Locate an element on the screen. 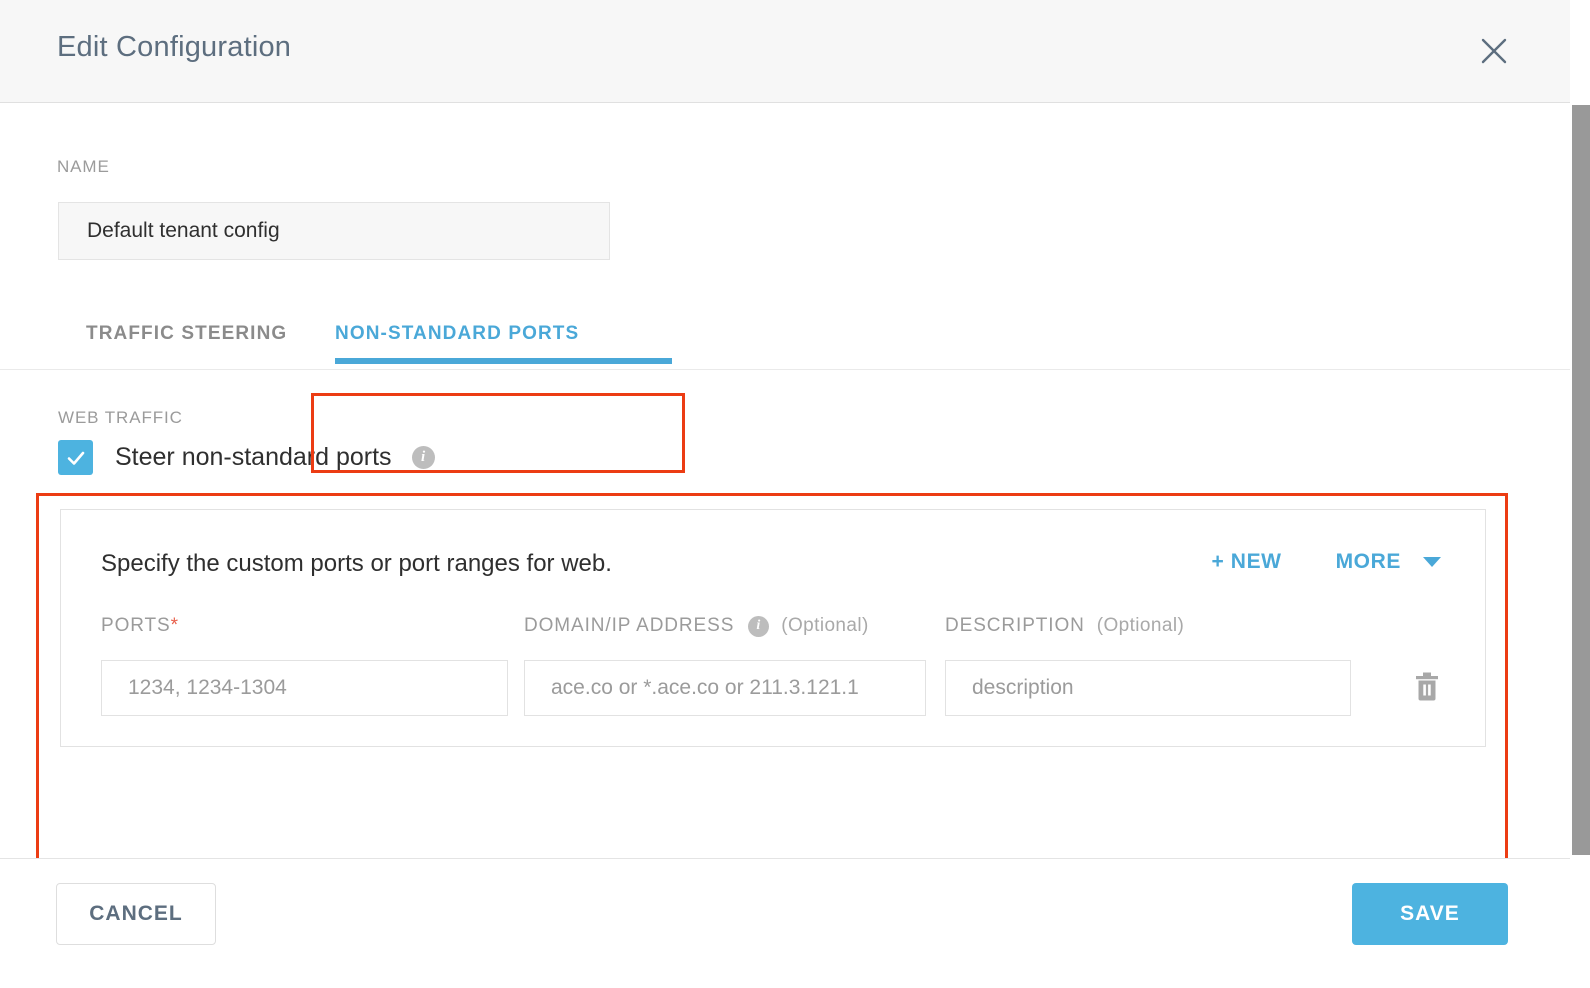 The width and height of the screenshot is (1590, 988). description-input is located at coordinates (1148, 688).